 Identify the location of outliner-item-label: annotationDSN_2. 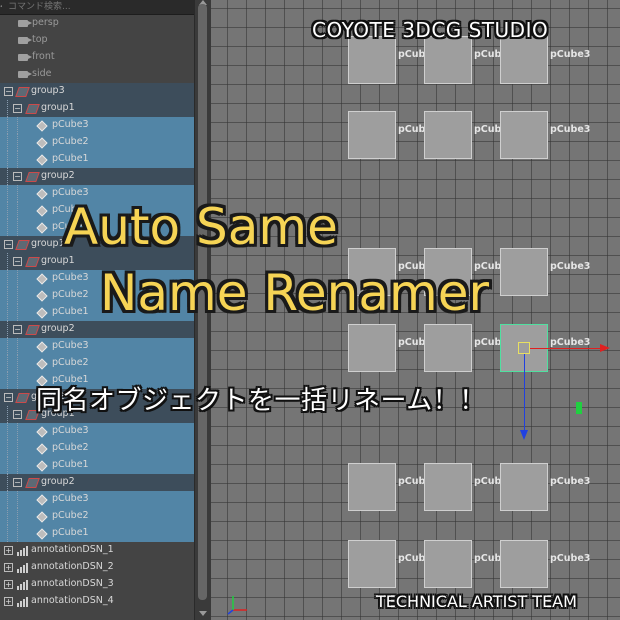
(72, 566).